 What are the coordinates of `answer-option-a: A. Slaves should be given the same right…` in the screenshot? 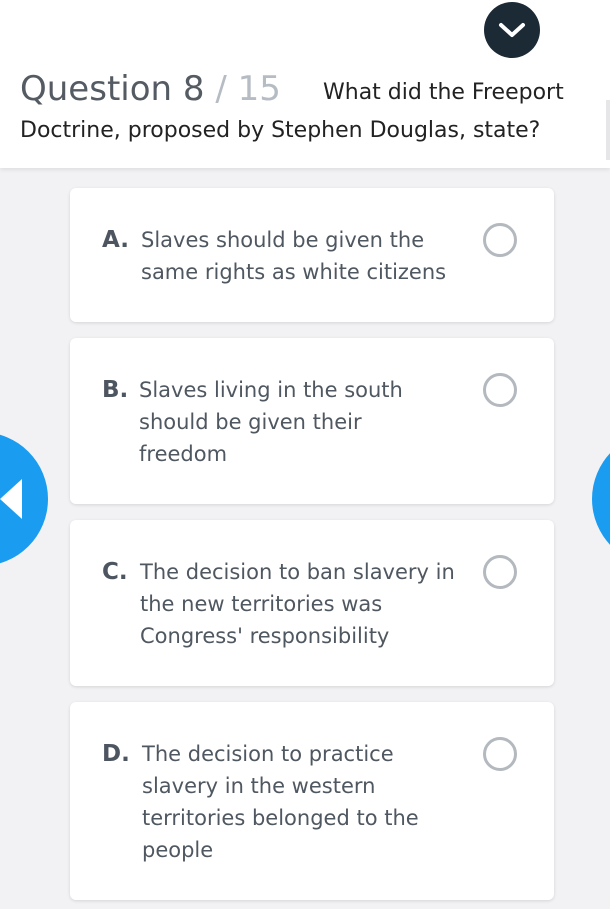 It's located at (312, 255).